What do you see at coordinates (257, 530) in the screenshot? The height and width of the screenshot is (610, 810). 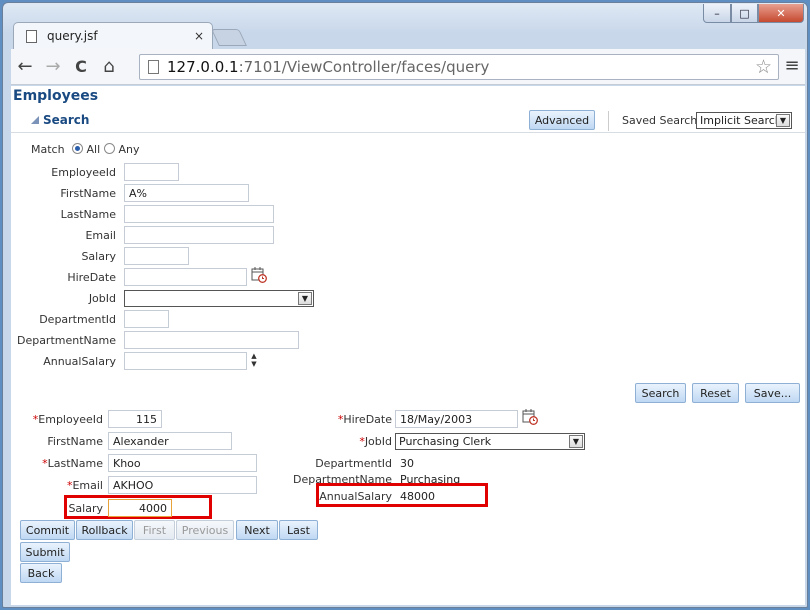 I see `next-button: Next` at bounding box center [257, 530].